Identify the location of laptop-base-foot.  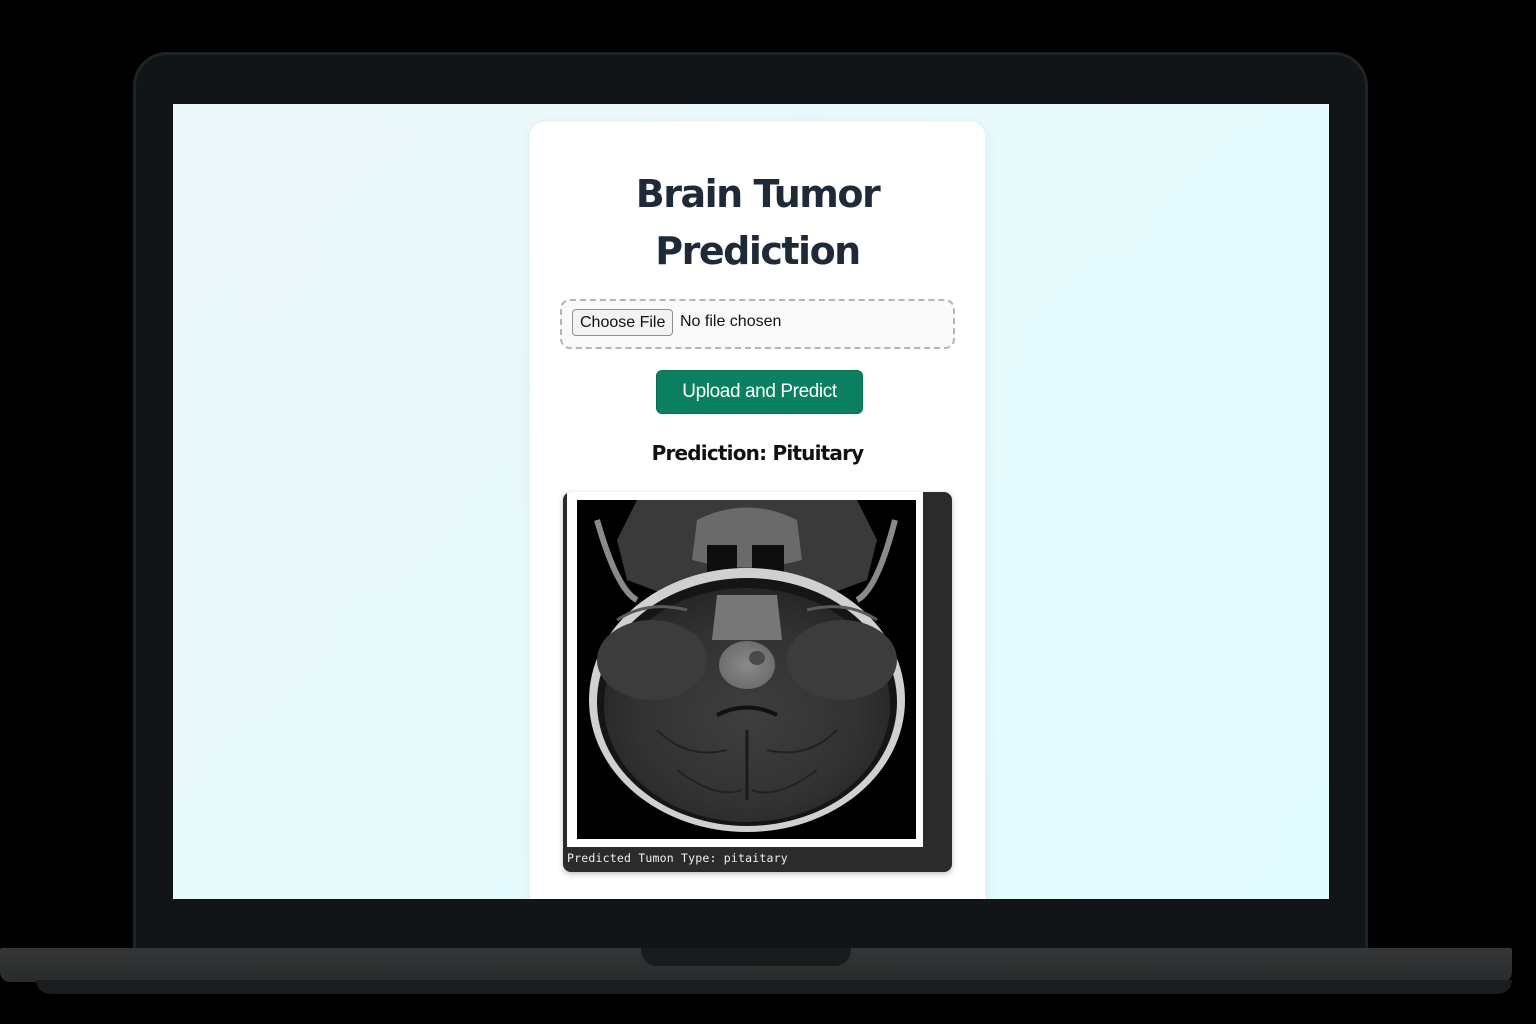
(774, 987).